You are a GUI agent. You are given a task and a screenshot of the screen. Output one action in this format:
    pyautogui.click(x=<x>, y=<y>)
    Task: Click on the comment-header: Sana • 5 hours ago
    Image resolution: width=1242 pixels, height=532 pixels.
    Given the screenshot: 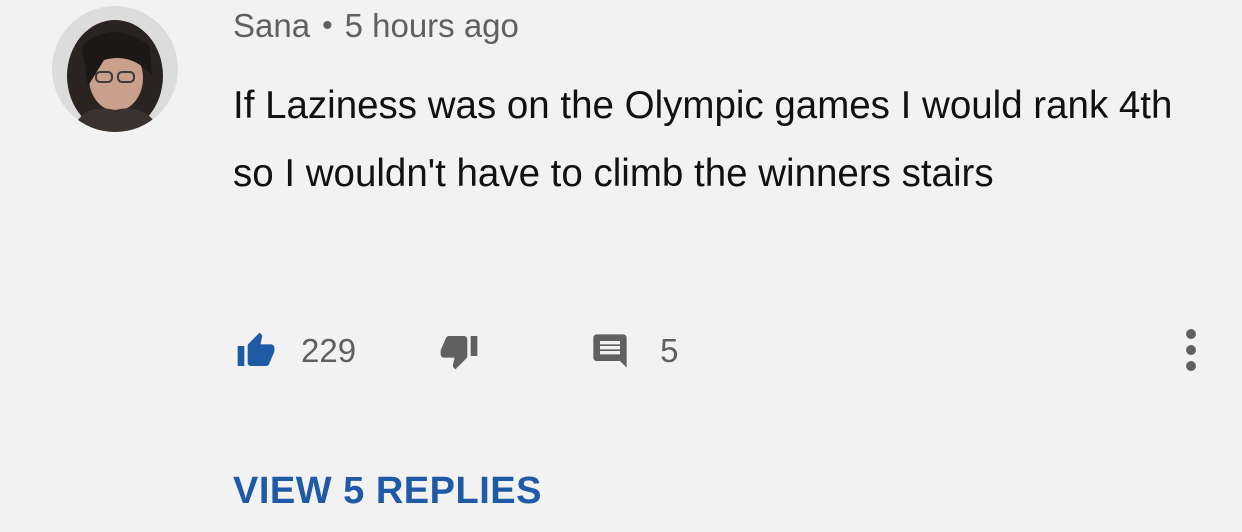 What is the action you would take?
    pyautogui.click(x=376, y=26)
    